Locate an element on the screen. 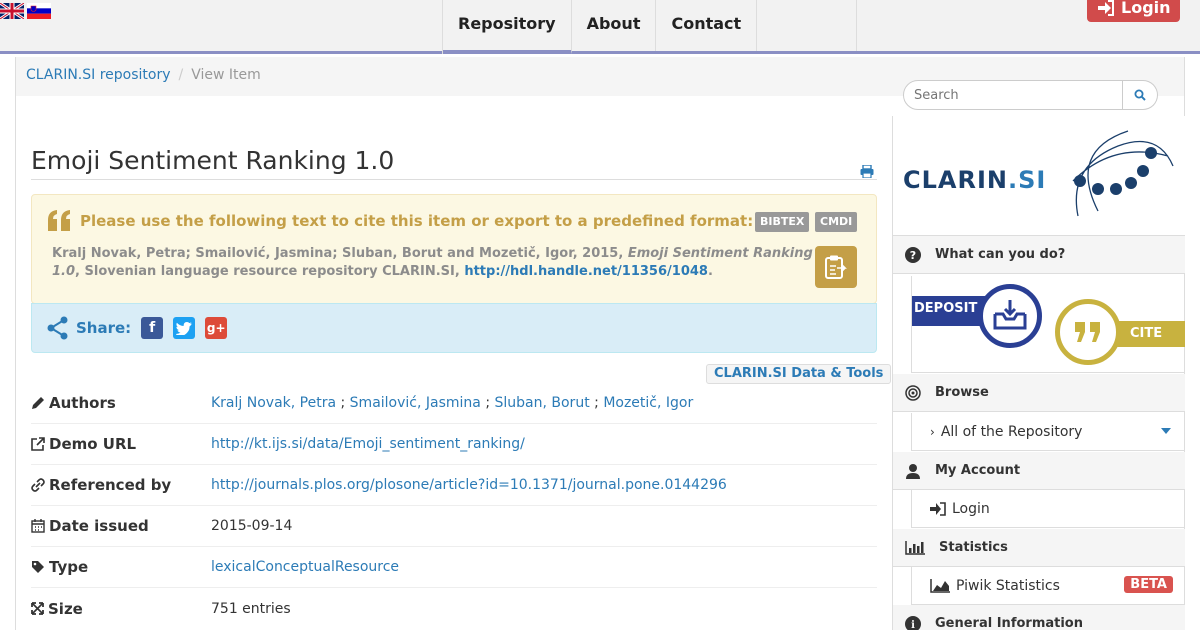  search-box is located at coordinates (1030, 95).